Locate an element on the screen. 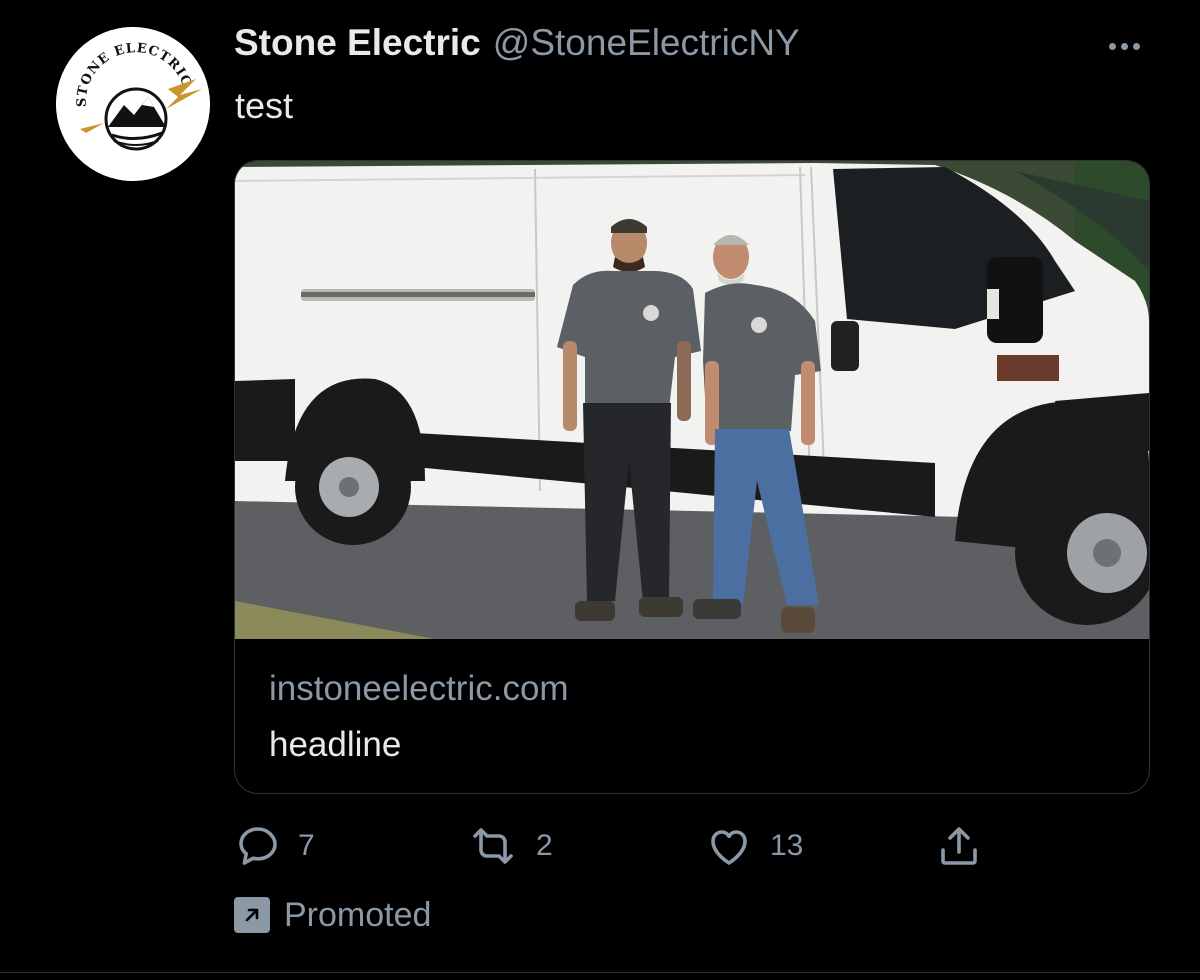 This screenshot has height=980, width=1200. avatar: STONE ELECTRIC is located at coordinates (133, 104).